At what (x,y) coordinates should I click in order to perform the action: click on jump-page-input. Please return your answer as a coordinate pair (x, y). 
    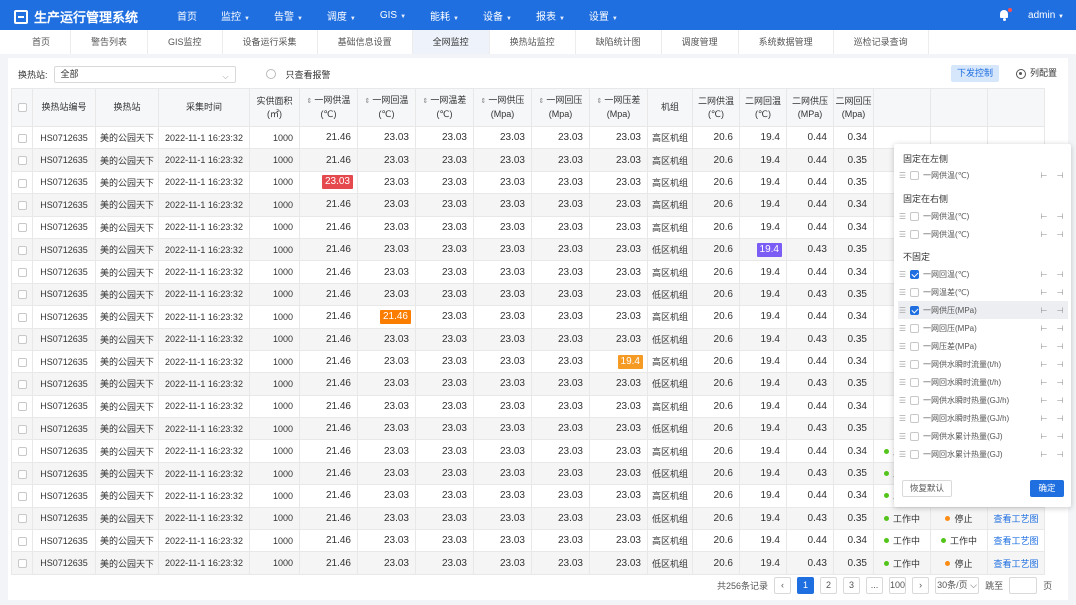
    Looking at the image, I should click on (1023, 585).